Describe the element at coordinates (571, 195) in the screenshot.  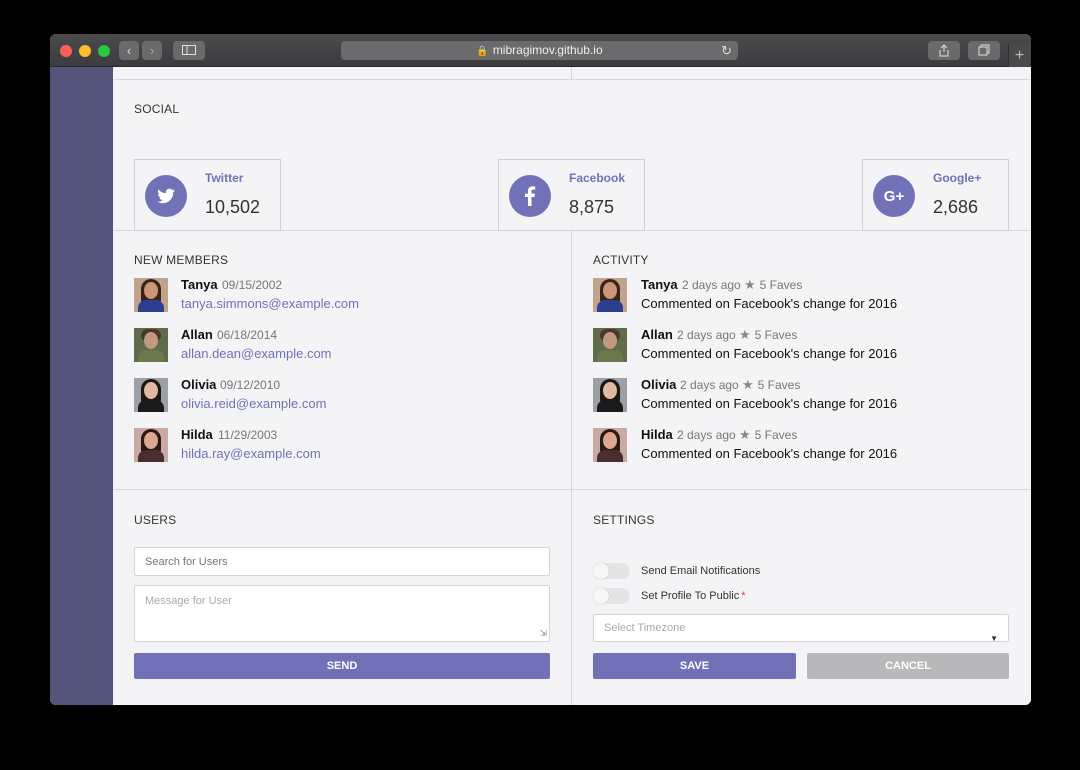
I see `facebook-card: Facebook 8,875` at that location.